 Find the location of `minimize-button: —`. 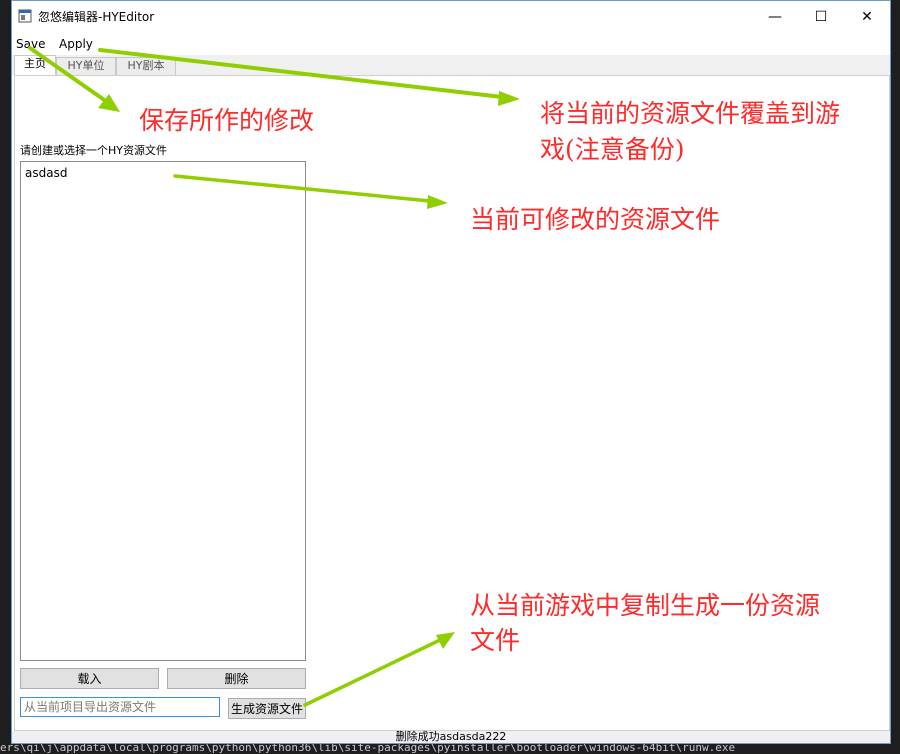

minimize-button: — is located at coordinates (775, 16).